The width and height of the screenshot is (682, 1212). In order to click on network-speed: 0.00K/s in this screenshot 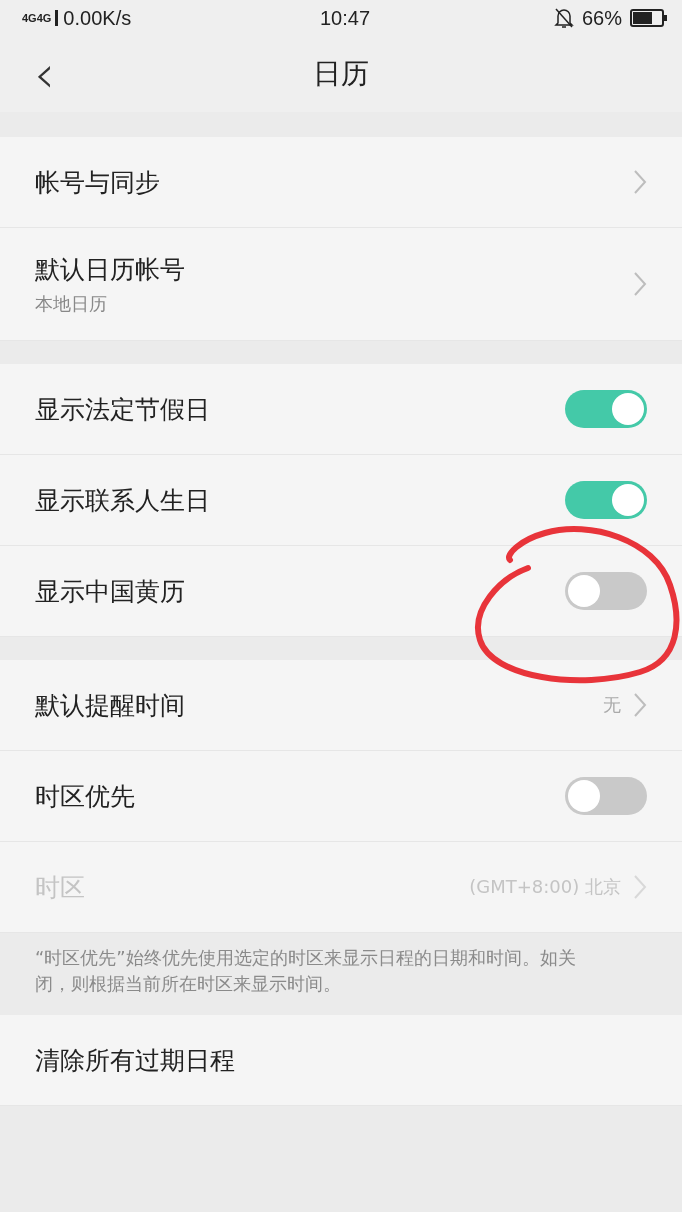, I will do `click(97, 18)`.